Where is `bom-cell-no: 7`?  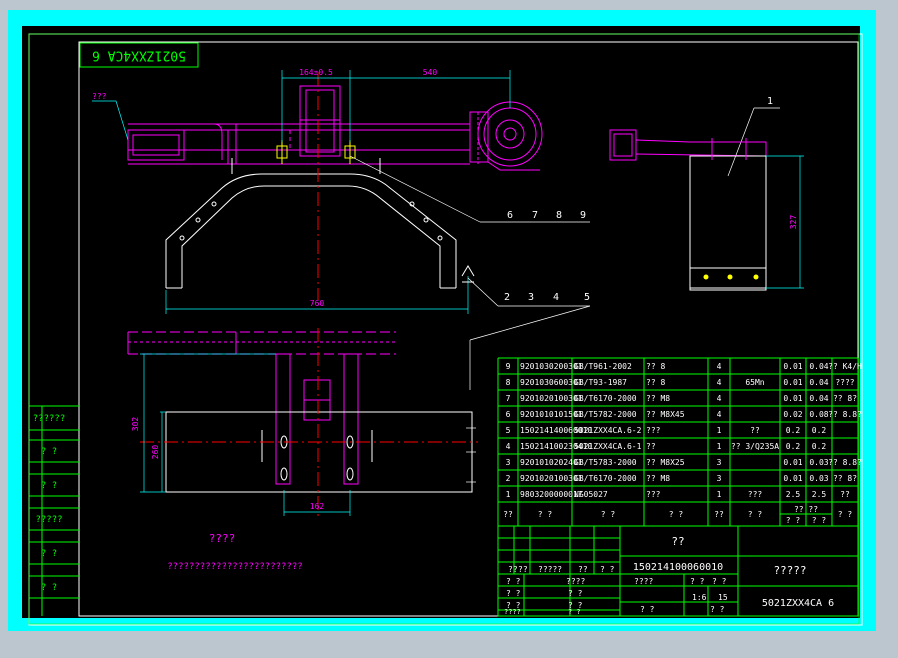 bom-cell-no: 7 is located at coordinates (508, 398).